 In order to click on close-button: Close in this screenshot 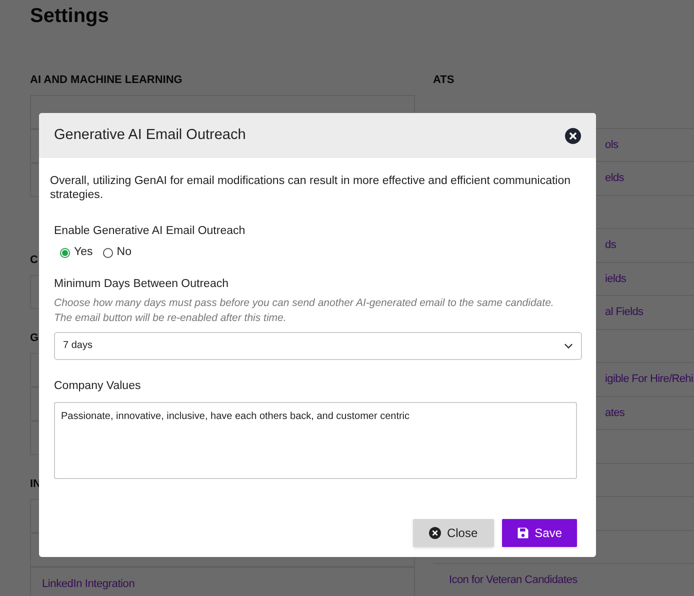, I will do `click(453, 533)`.